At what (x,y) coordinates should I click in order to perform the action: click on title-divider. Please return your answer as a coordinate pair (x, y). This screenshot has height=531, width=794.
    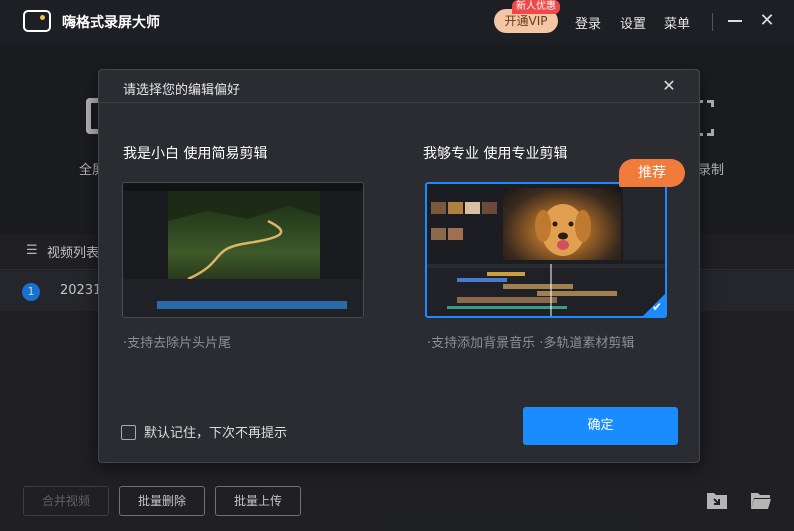
    Looking at the image, I should click on (712, 22).